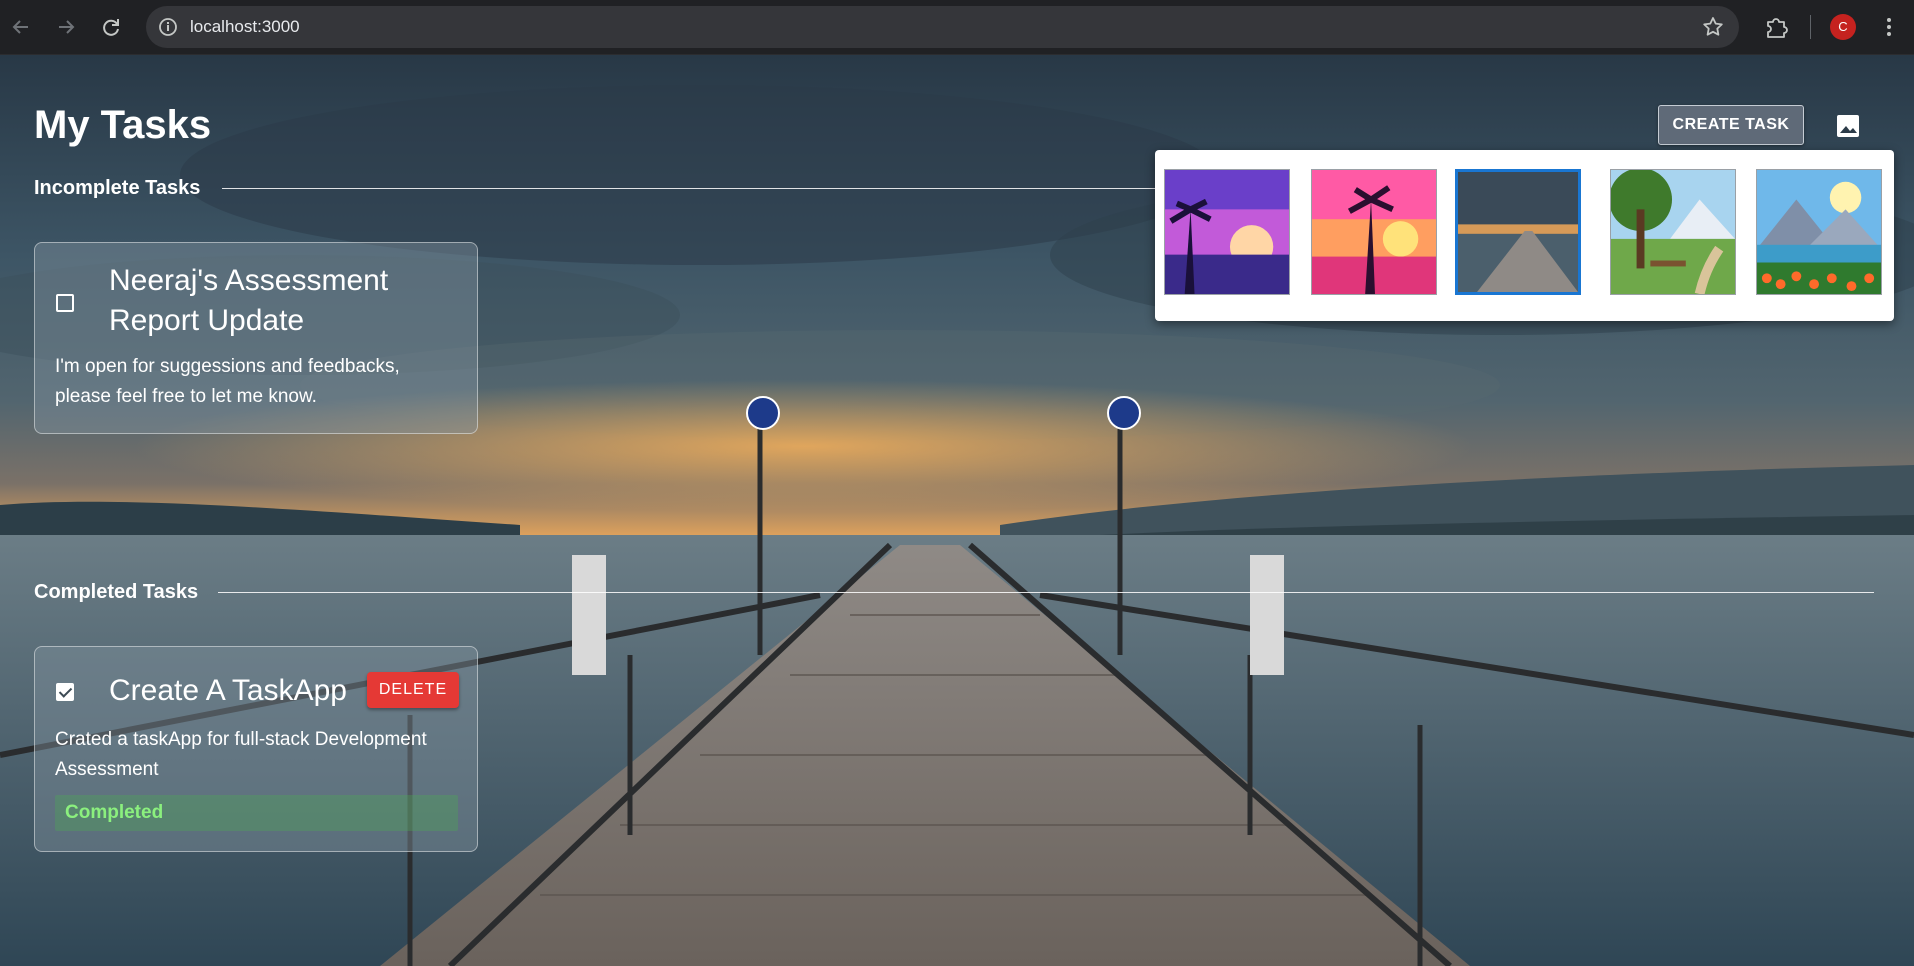 This screenshot has height=966, width=1914. Describe the element at coordinates (1731, 125) in the screenshot. I see `create-task-button: CREATE TASK` at that location.